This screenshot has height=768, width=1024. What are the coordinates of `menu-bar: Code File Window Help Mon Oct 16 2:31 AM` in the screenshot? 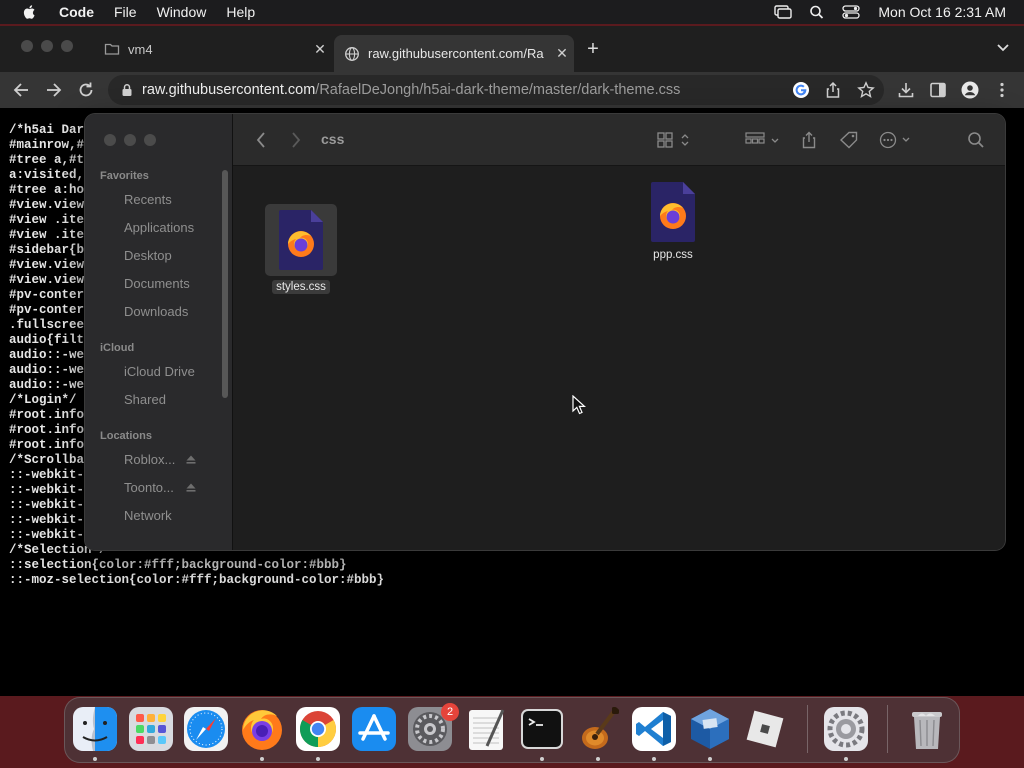 It's located at (512, 12).